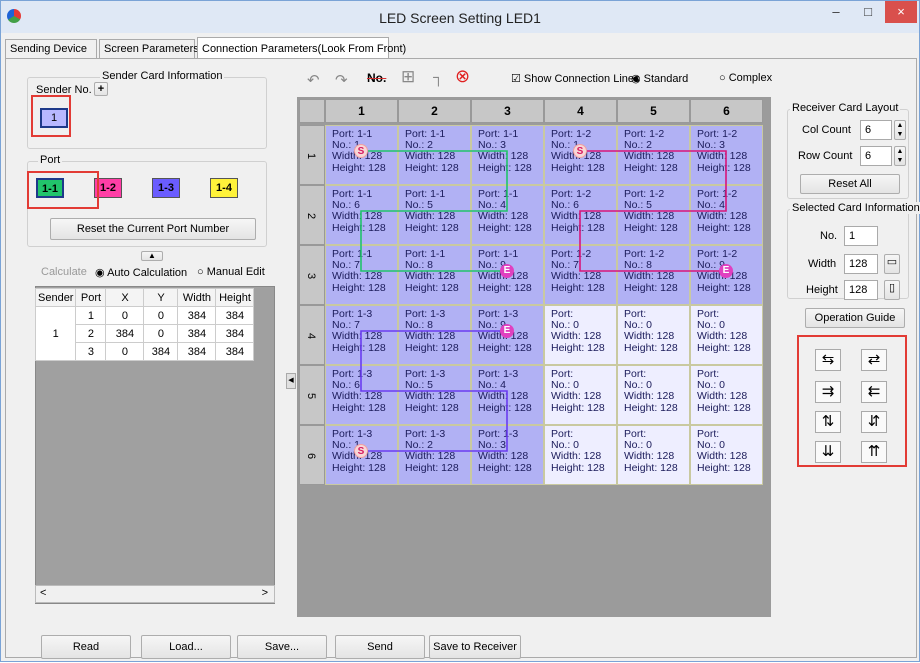 This screenshot has height=663, width=920. Describe the element at coordinates (874, 452) in the screenshot. I see `wiring-column-up-icon: ⇈` at that location.